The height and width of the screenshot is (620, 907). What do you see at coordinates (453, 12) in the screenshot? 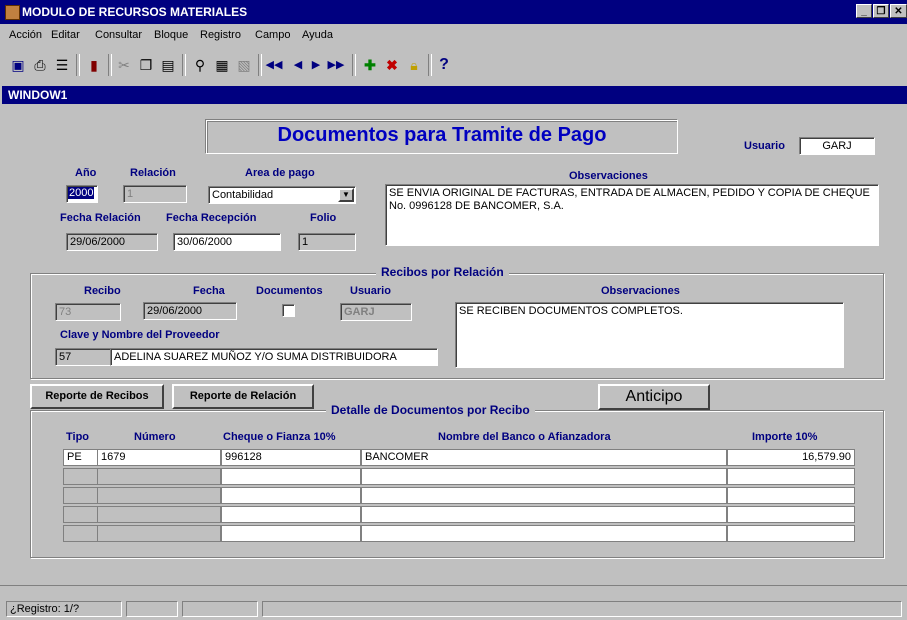
I see `title-bar: MODULO DE RECURSOS MATERIALES _ ❐ ✕` at bounding box center [453, 12].